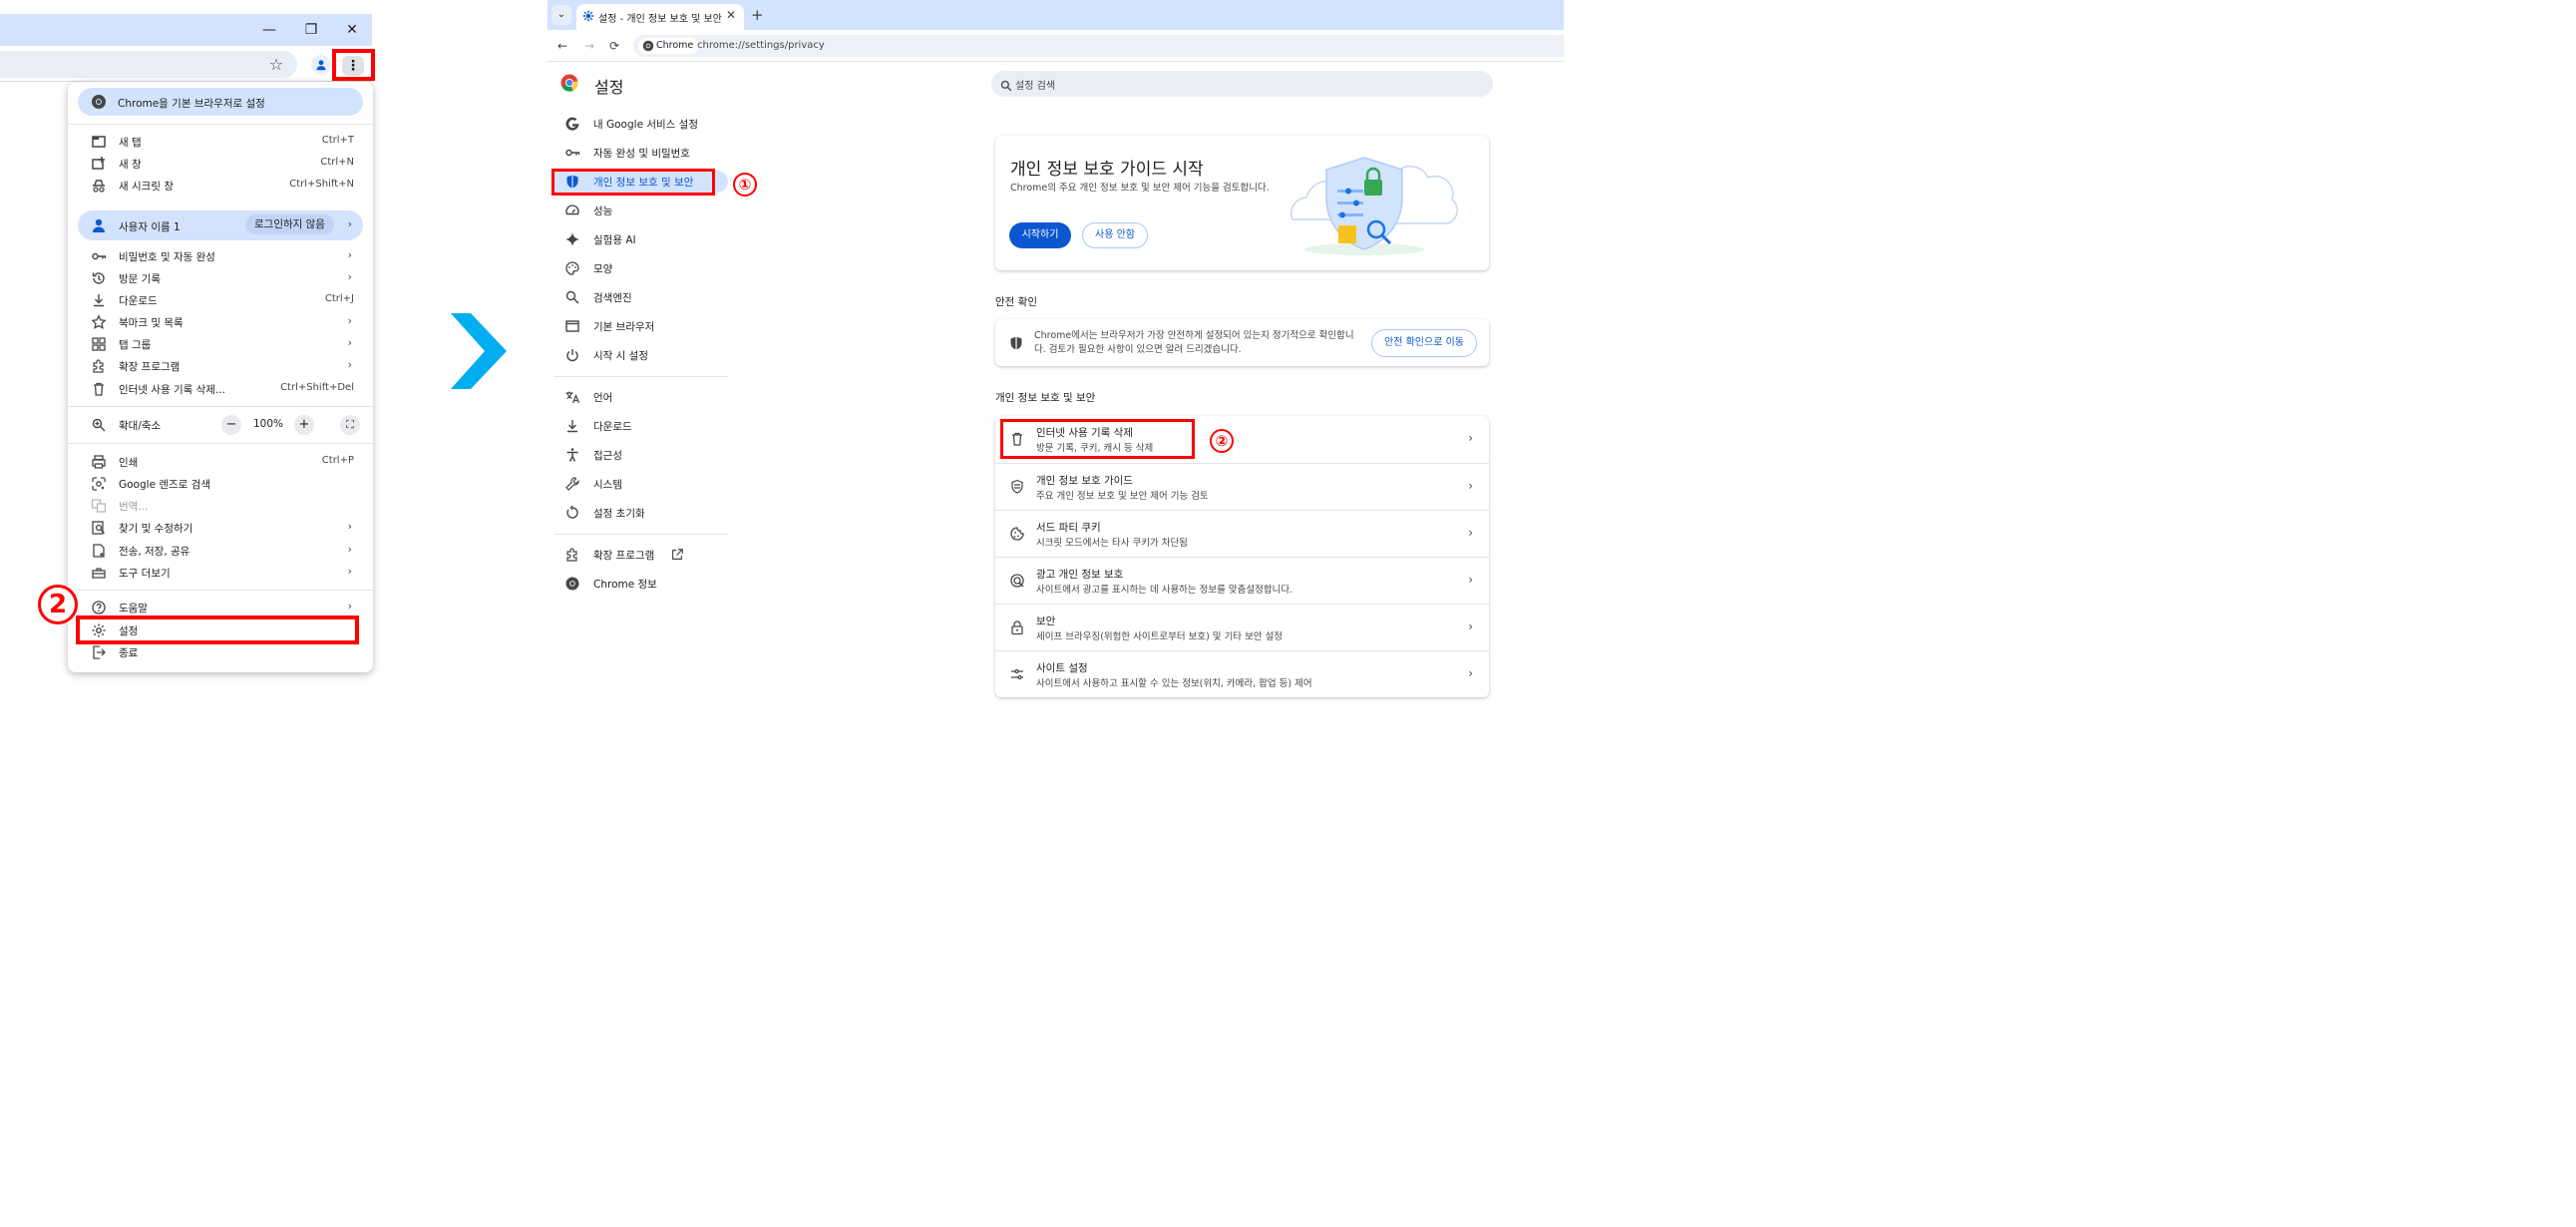  I want to click on menu-item-new-tab: 새 탭 Ctrl+T, so click(221, 142).